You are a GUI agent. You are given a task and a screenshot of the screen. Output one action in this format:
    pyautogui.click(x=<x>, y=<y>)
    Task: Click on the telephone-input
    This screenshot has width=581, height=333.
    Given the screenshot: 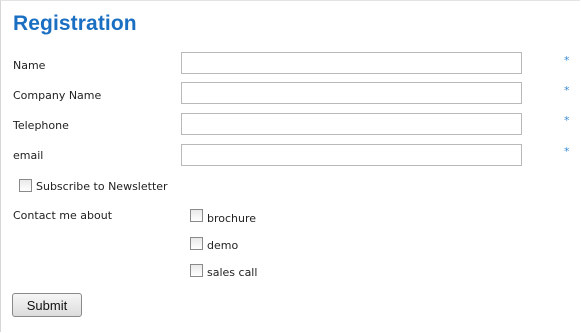 What is the action you would take?
    pyautogui.click(x=351, y=124)
    